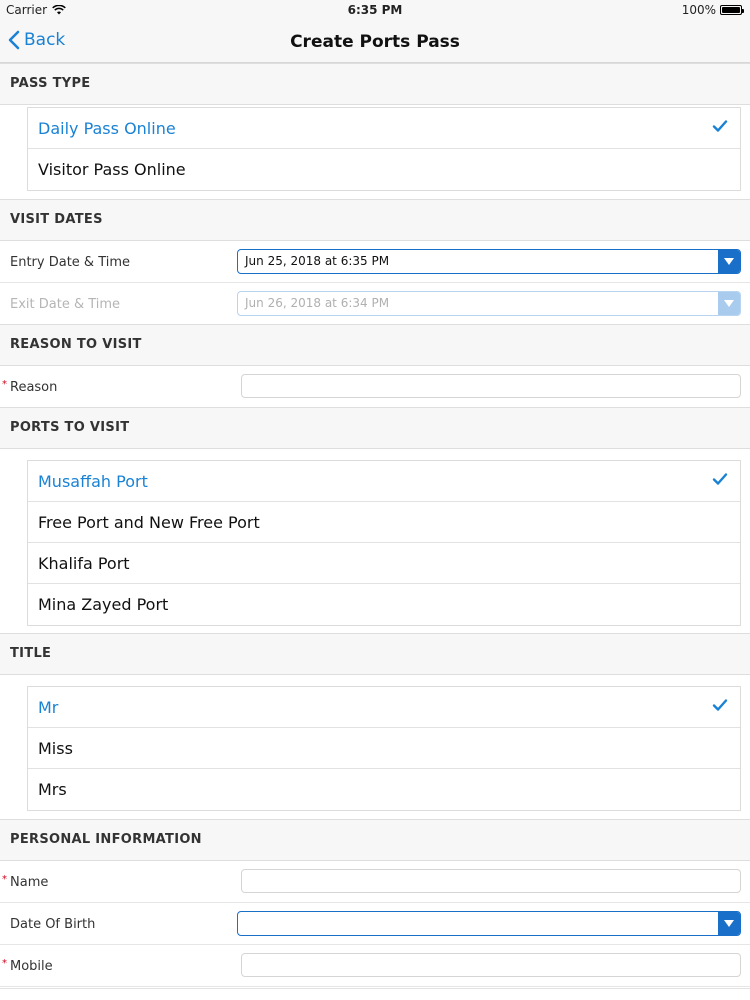  What do you see at coordinates (65, 304) in the screenshot?
I see `exit-date-label: Exit Date & Time` at bounding box center [65, 304].